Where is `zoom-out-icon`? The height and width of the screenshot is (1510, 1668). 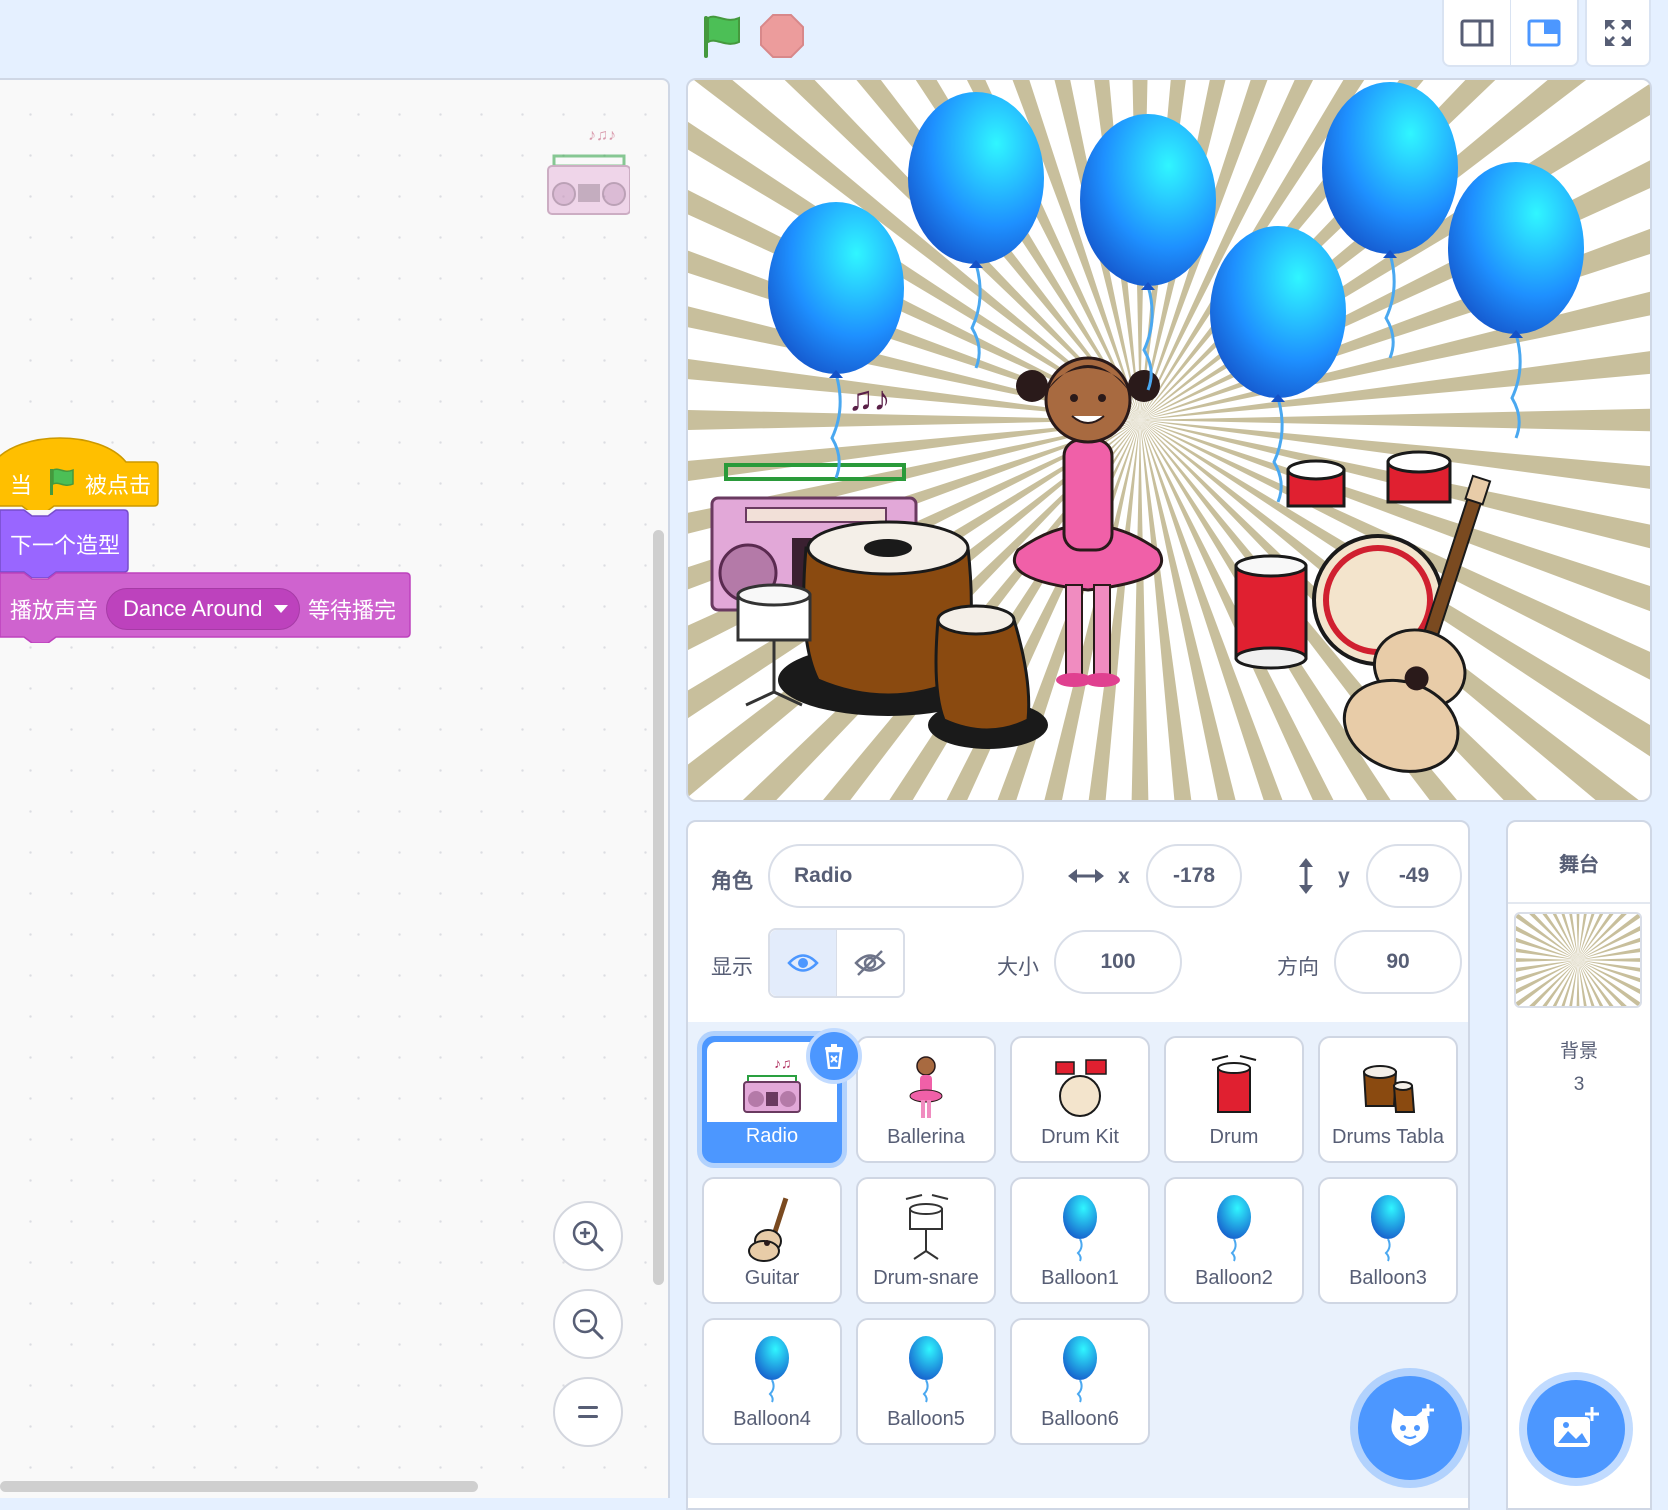 zoom-out-icon is located at coordinates (588, 1324).